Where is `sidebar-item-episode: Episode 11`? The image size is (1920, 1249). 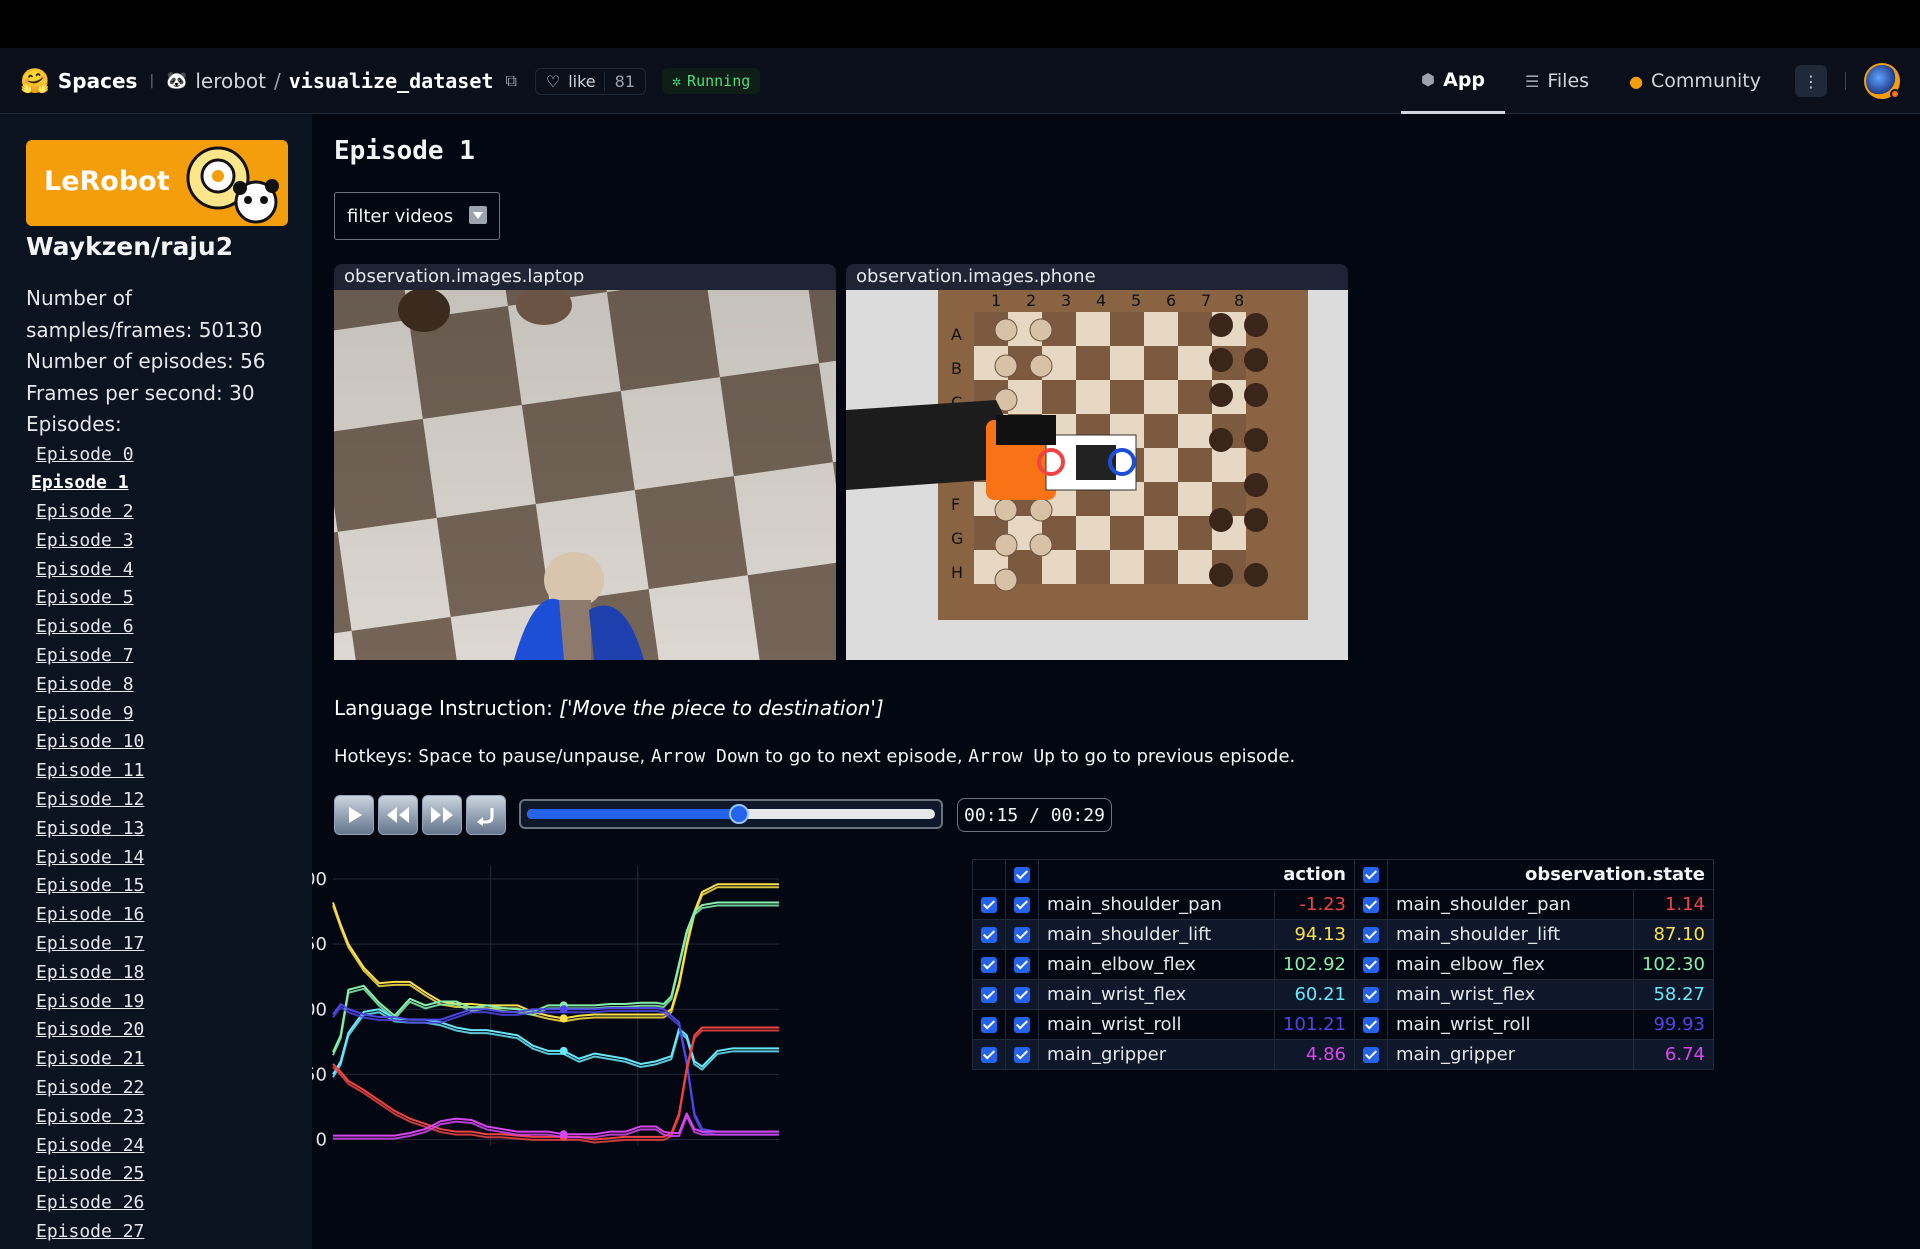 sidebar-item-episode: Episode 11 is located at coordinates (169, 771).